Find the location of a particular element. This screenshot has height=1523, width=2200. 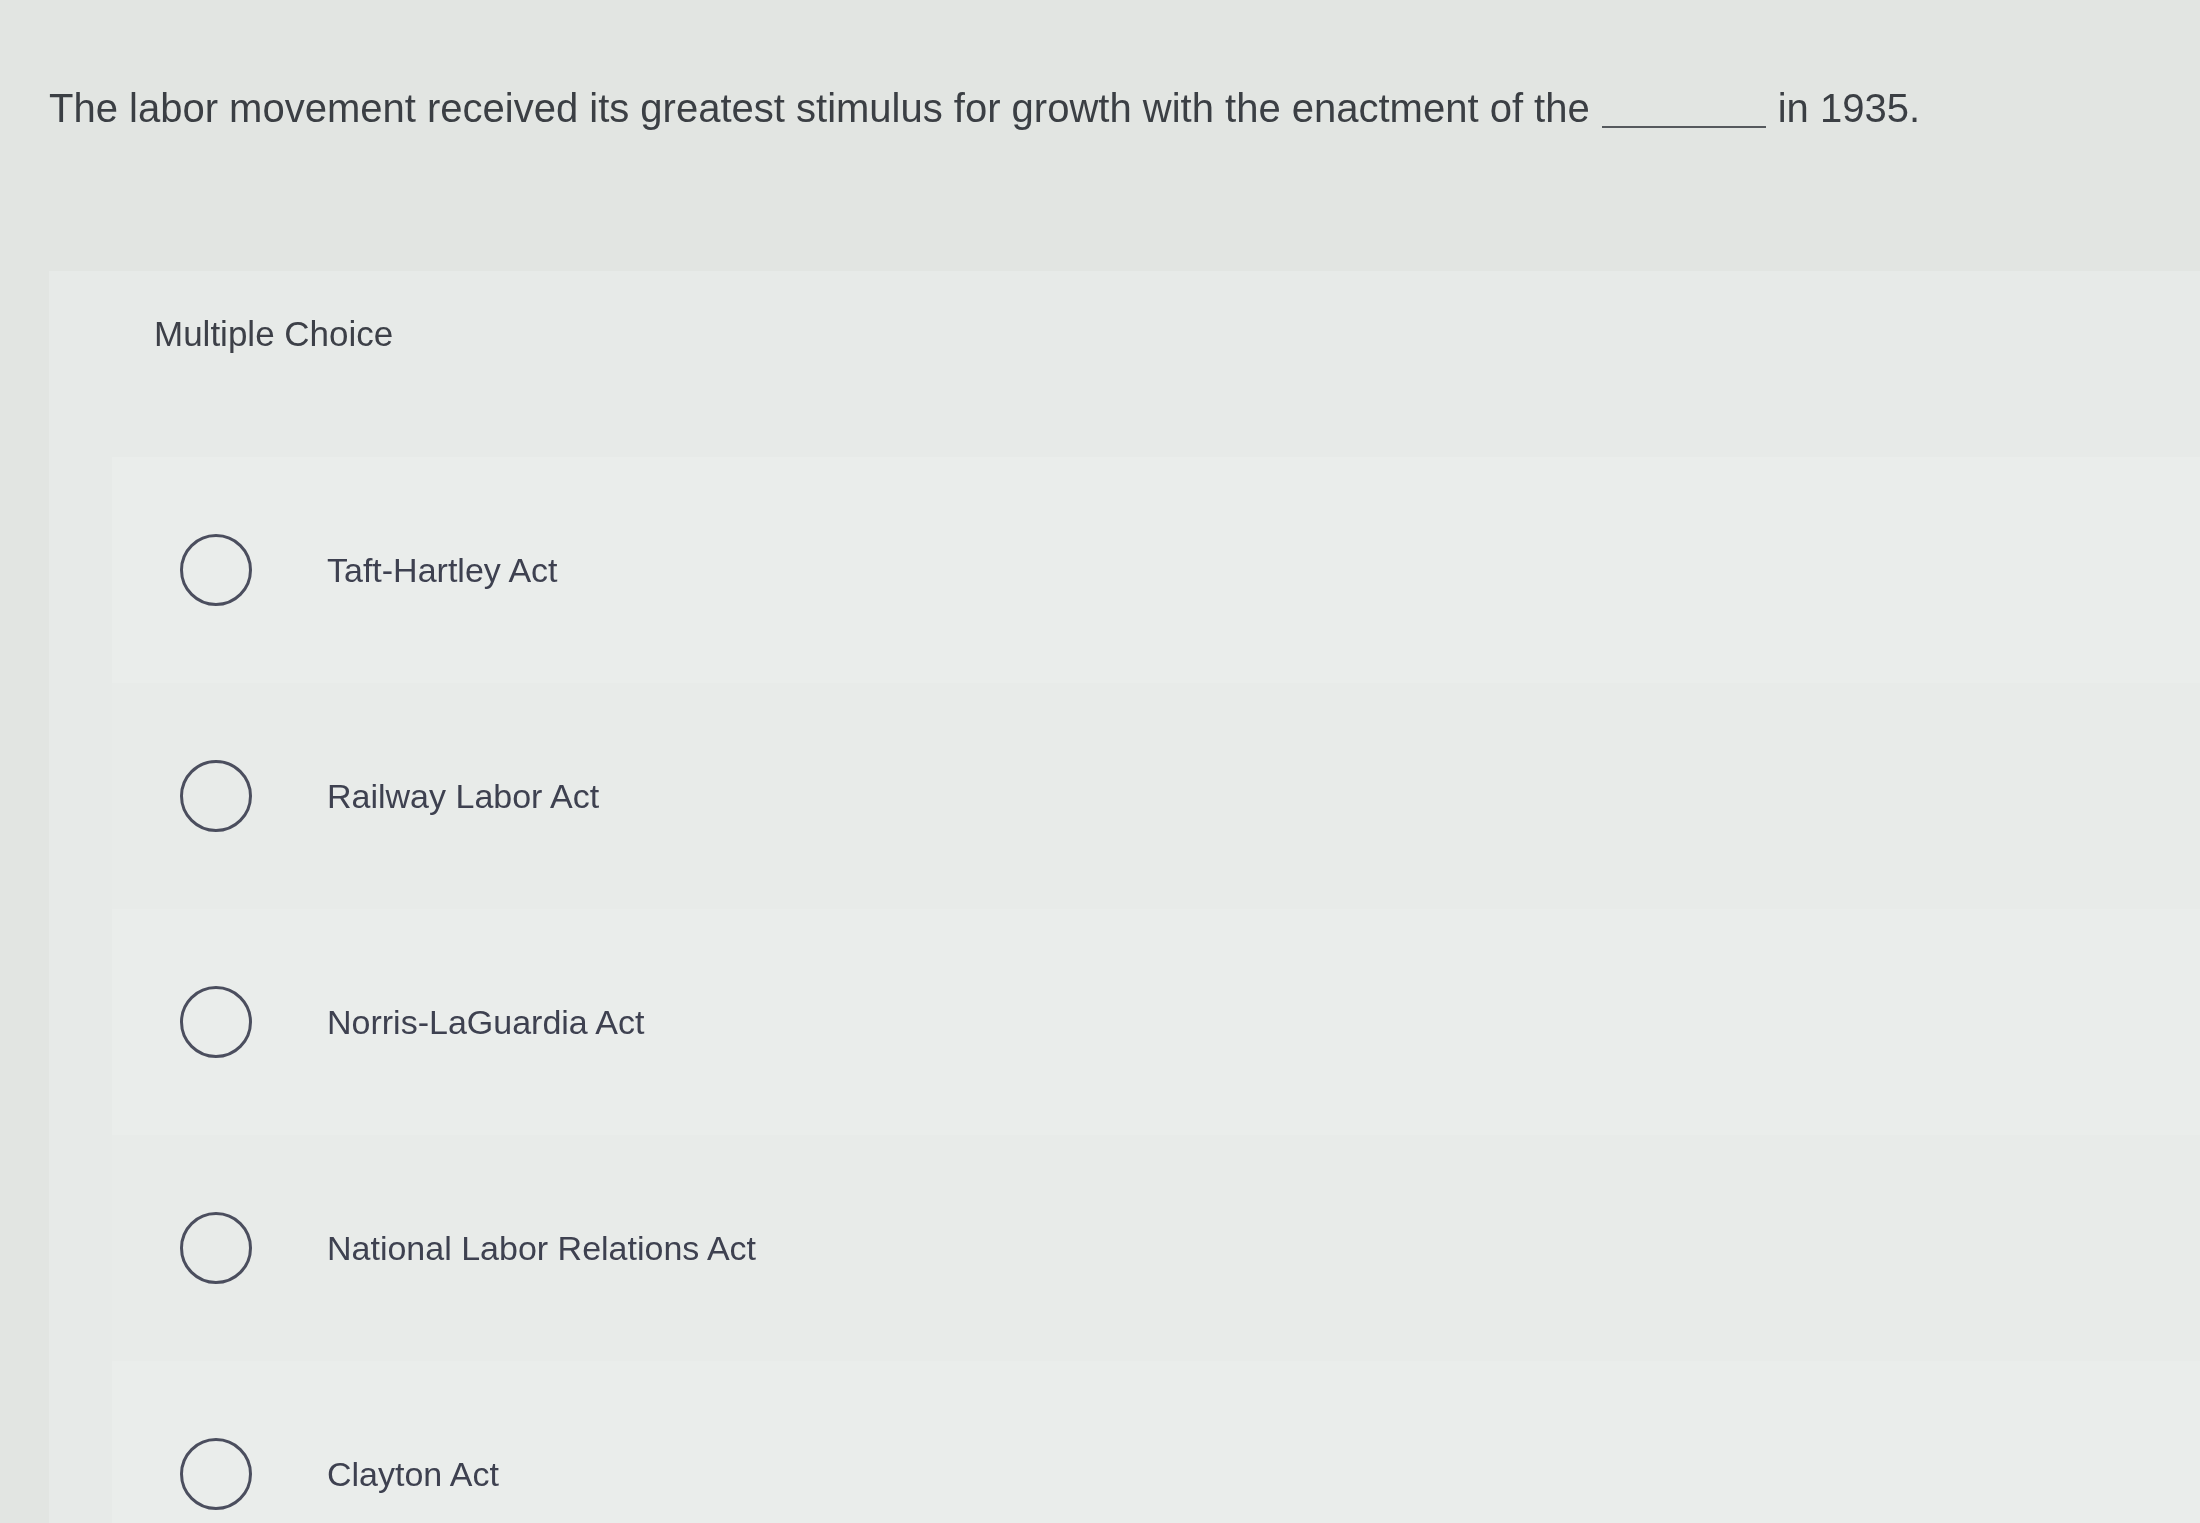

question-text: The labor movement received its greatest stimulus for growth with the enactment of the is located at coordinates (819, 108).